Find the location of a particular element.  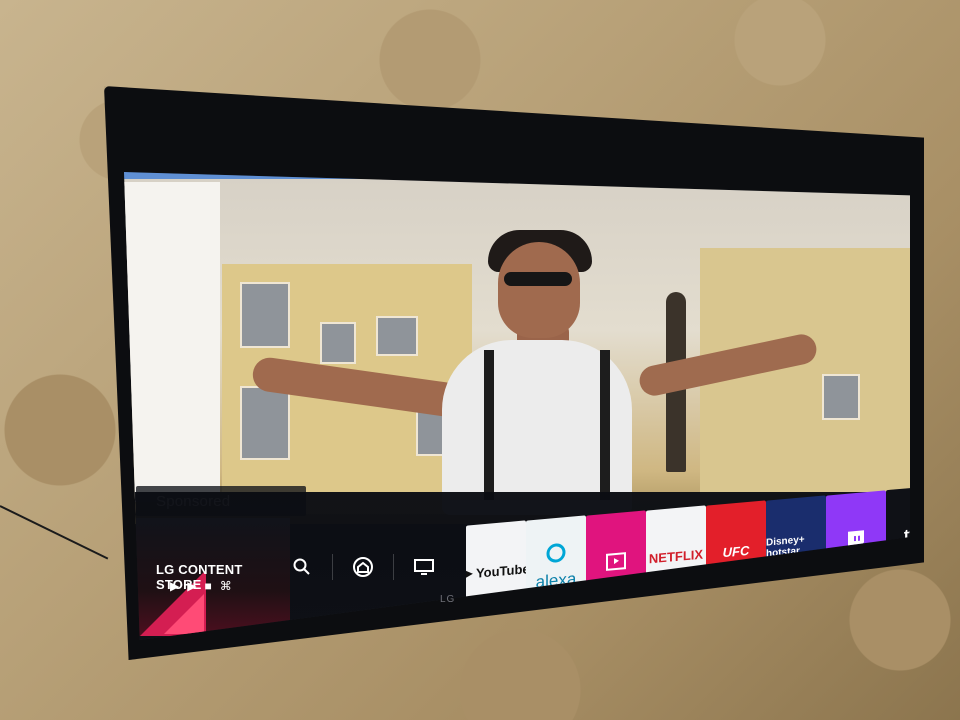

gamepad-icon: ⌘ is located at coordinates (225, 586).